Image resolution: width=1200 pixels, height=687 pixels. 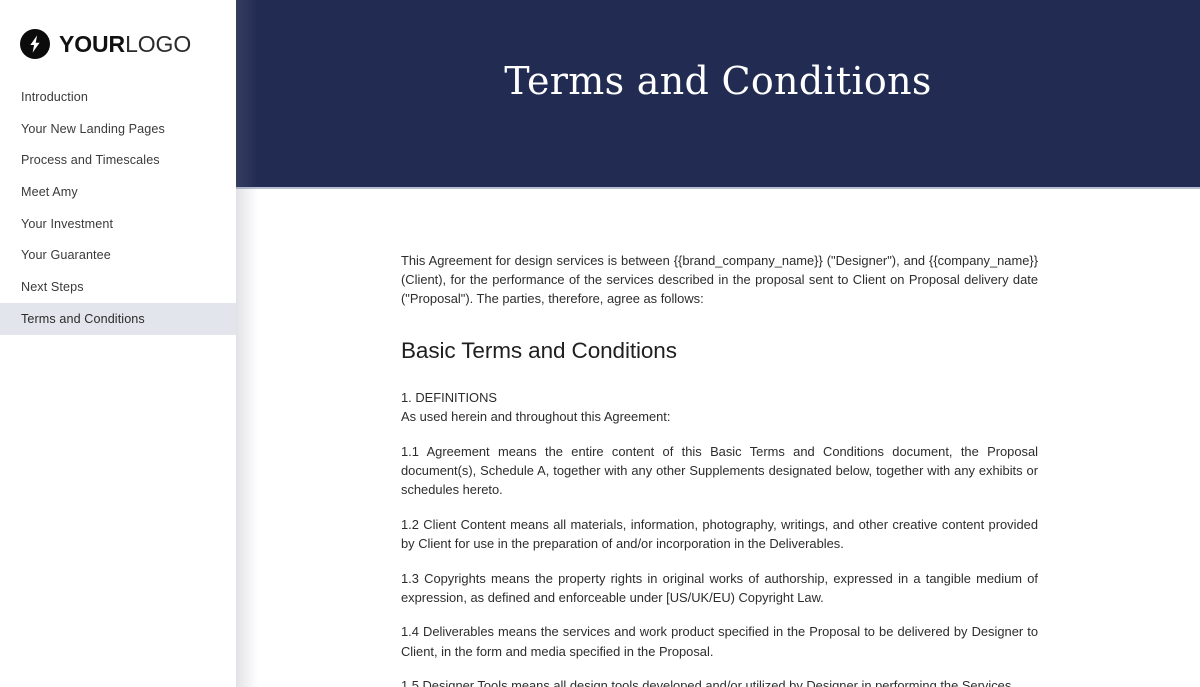 What do you see at coordinates (118, 129) in the screenshot?
I see `sidebar-item-your-new-landing-pages: Your New Landing Pages` at bounding box center [118, 129].